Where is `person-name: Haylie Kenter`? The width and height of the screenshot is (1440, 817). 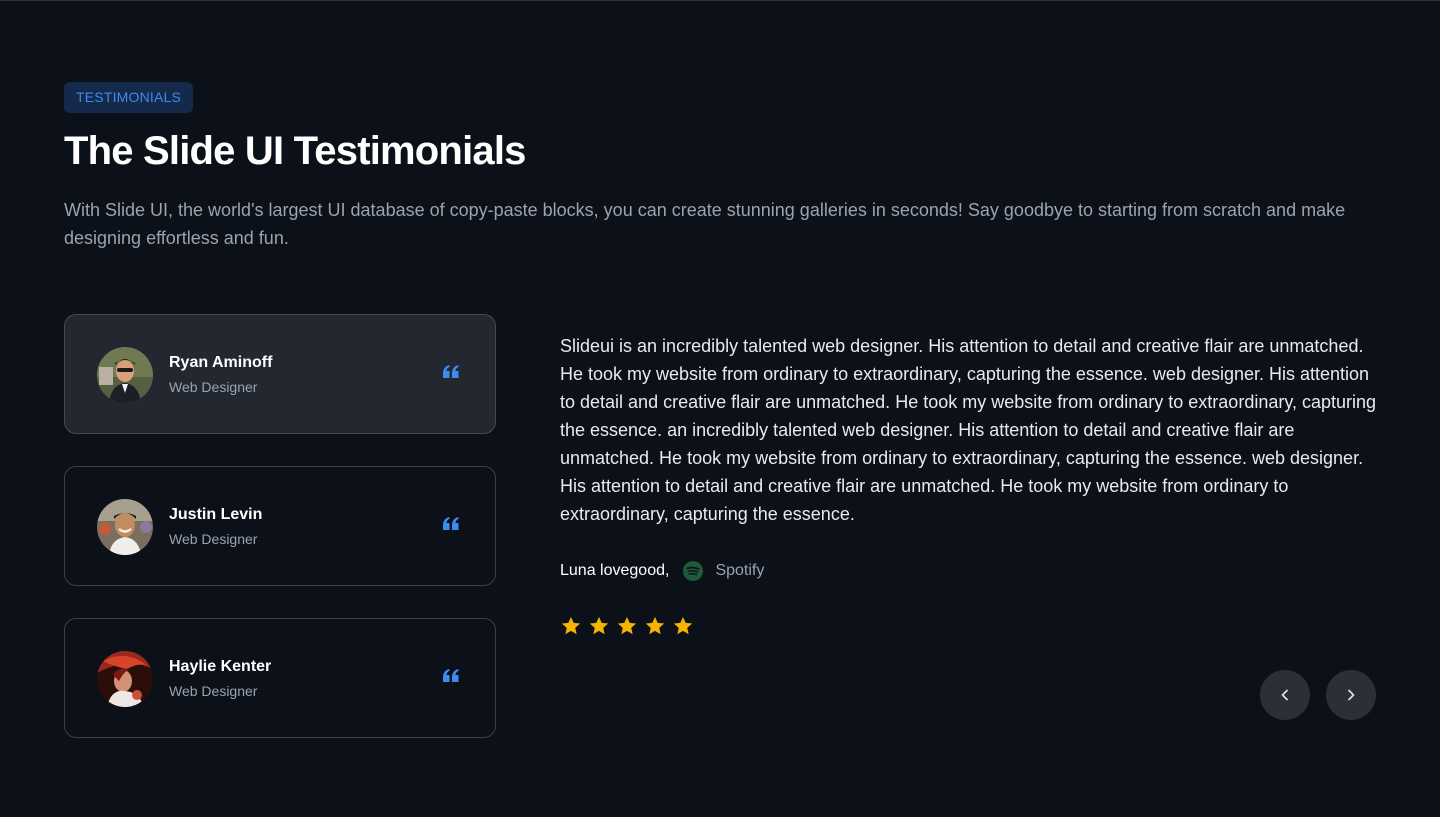
person-name: Haylie Kenter is located at coordinates (220, 666).